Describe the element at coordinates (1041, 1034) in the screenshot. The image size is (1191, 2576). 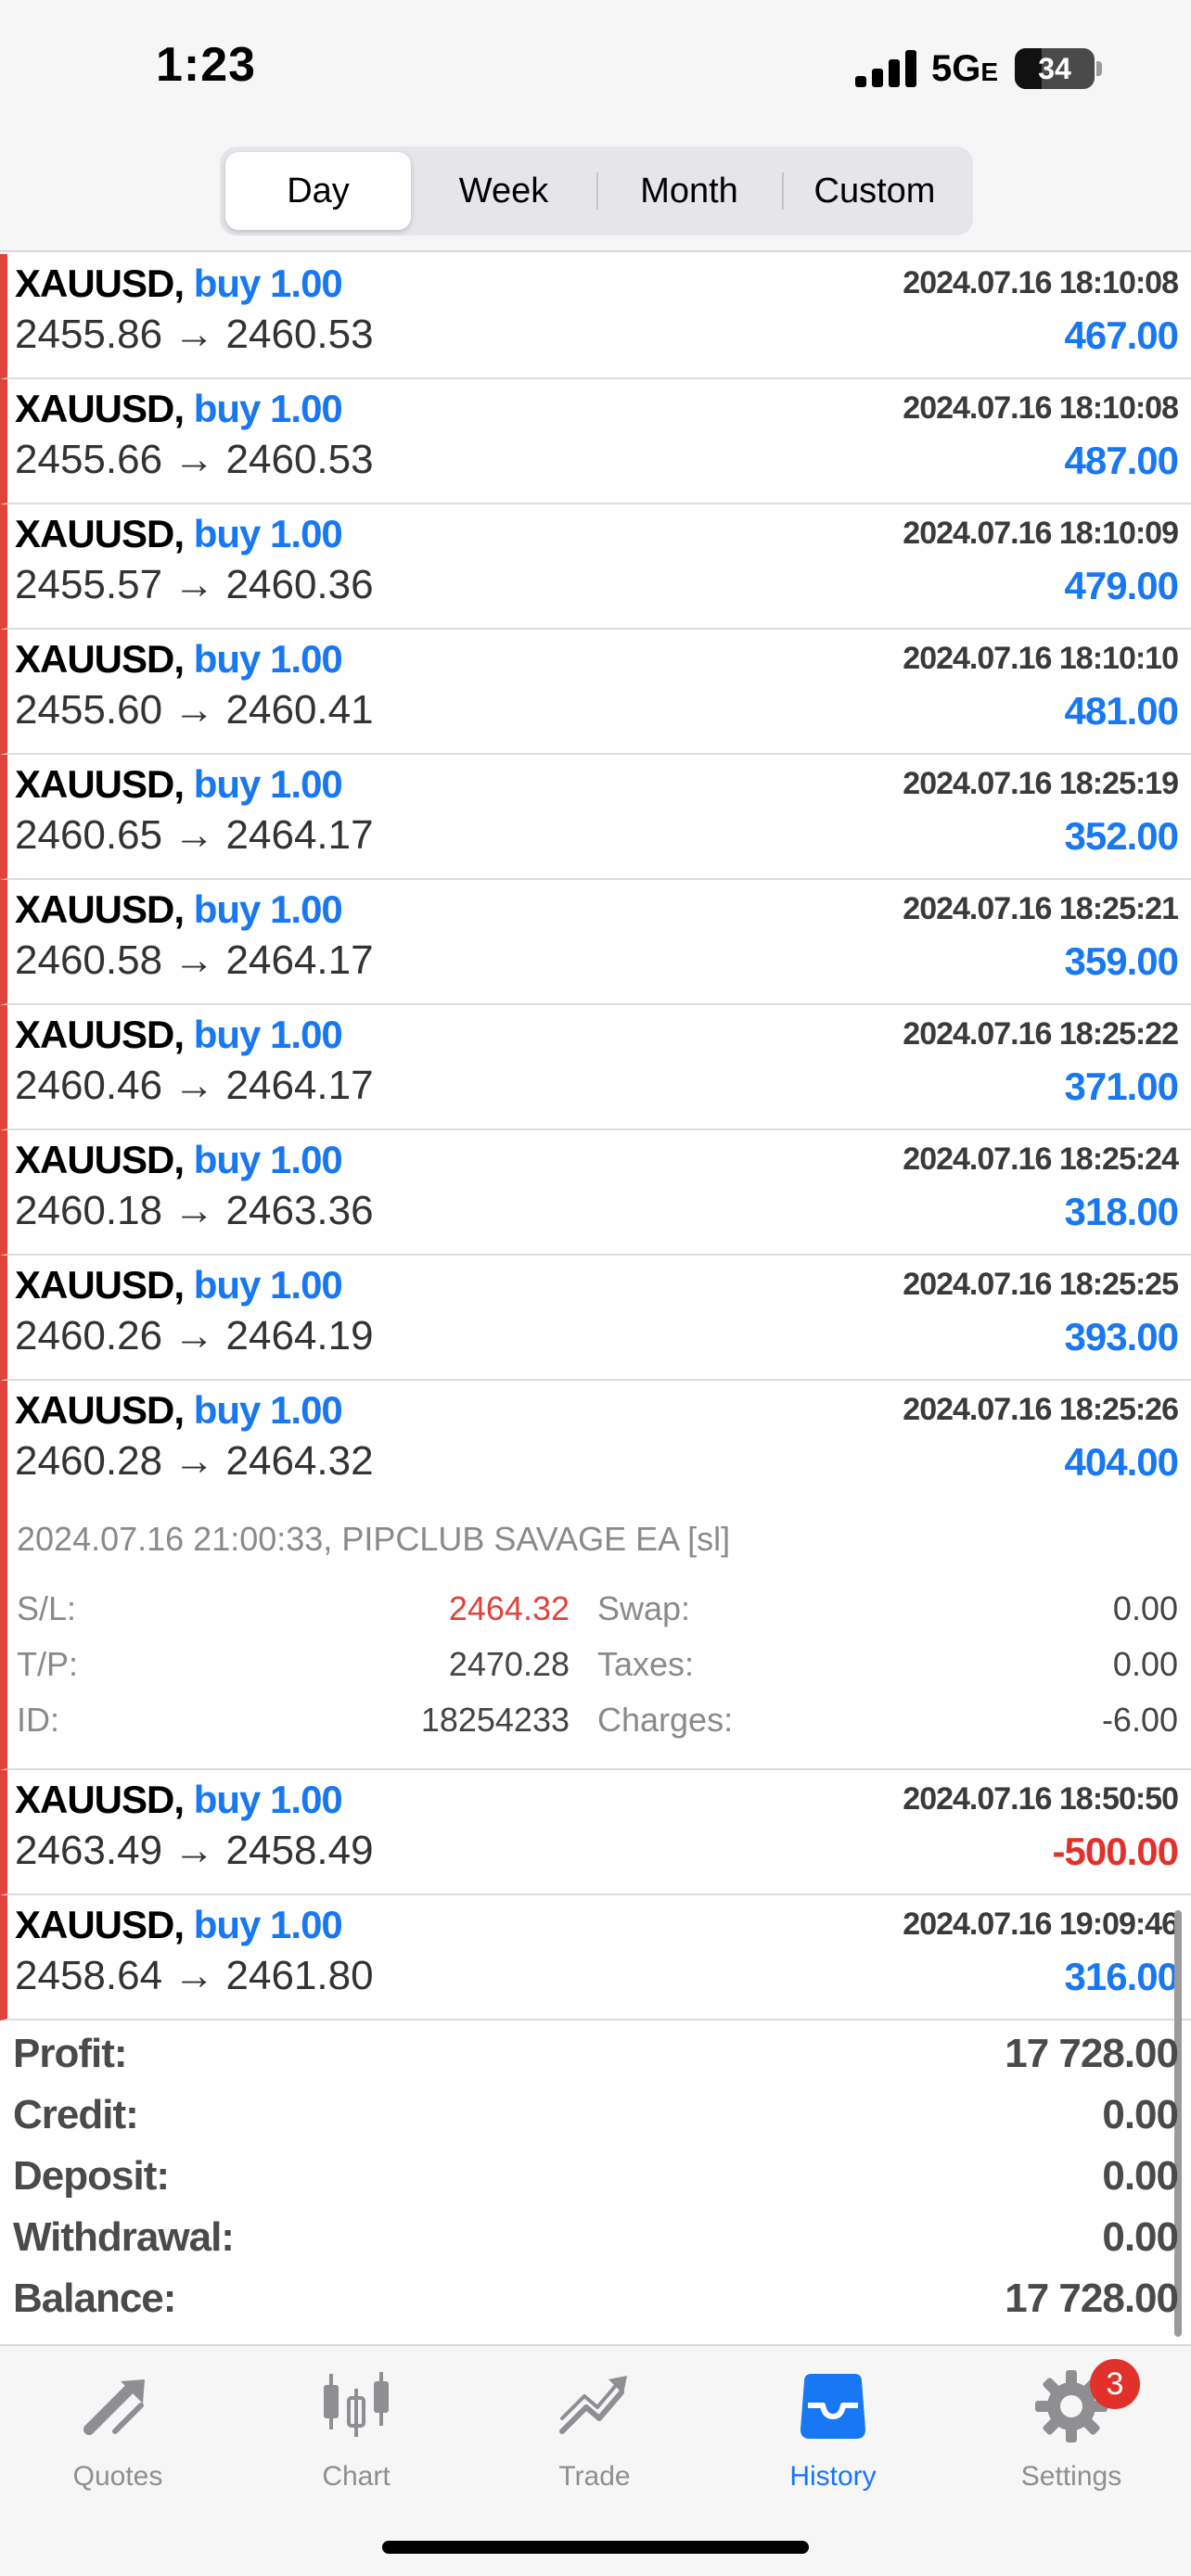
I see `deal-time: 2024.07.16 18:25:22` at that location.